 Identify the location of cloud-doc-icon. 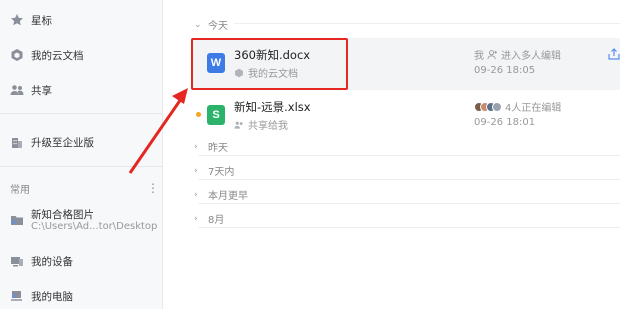
(17, 55).